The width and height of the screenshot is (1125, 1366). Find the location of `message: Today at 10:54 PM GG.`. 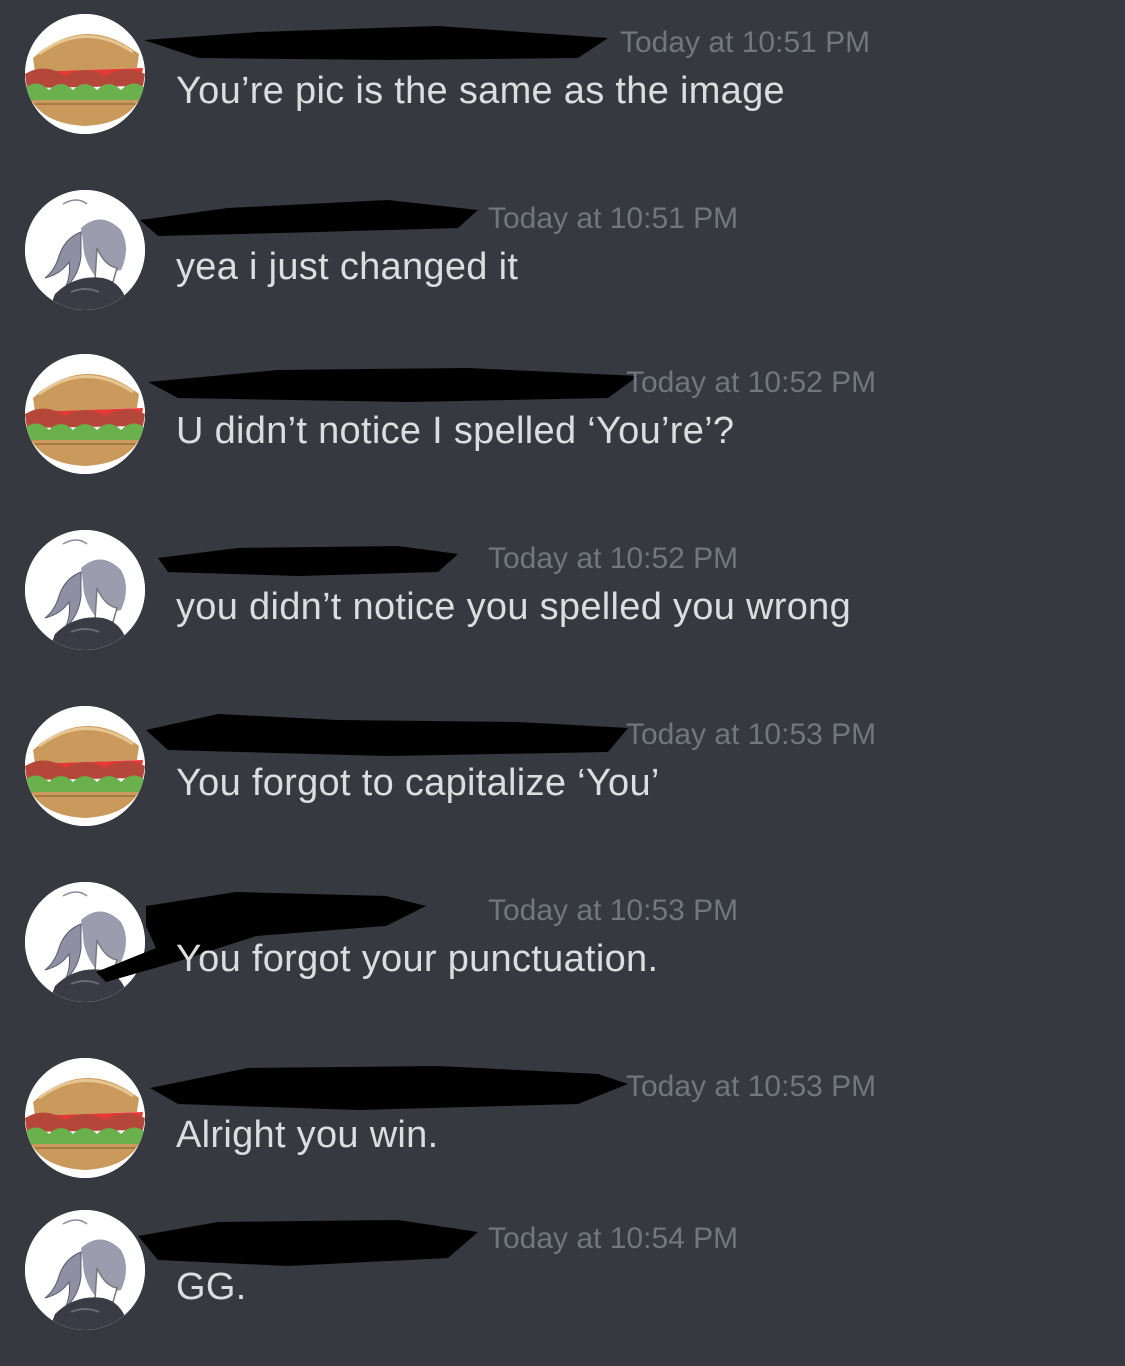

message: Today at 10:54 PM GG. is located at coordinates (562, 1281).